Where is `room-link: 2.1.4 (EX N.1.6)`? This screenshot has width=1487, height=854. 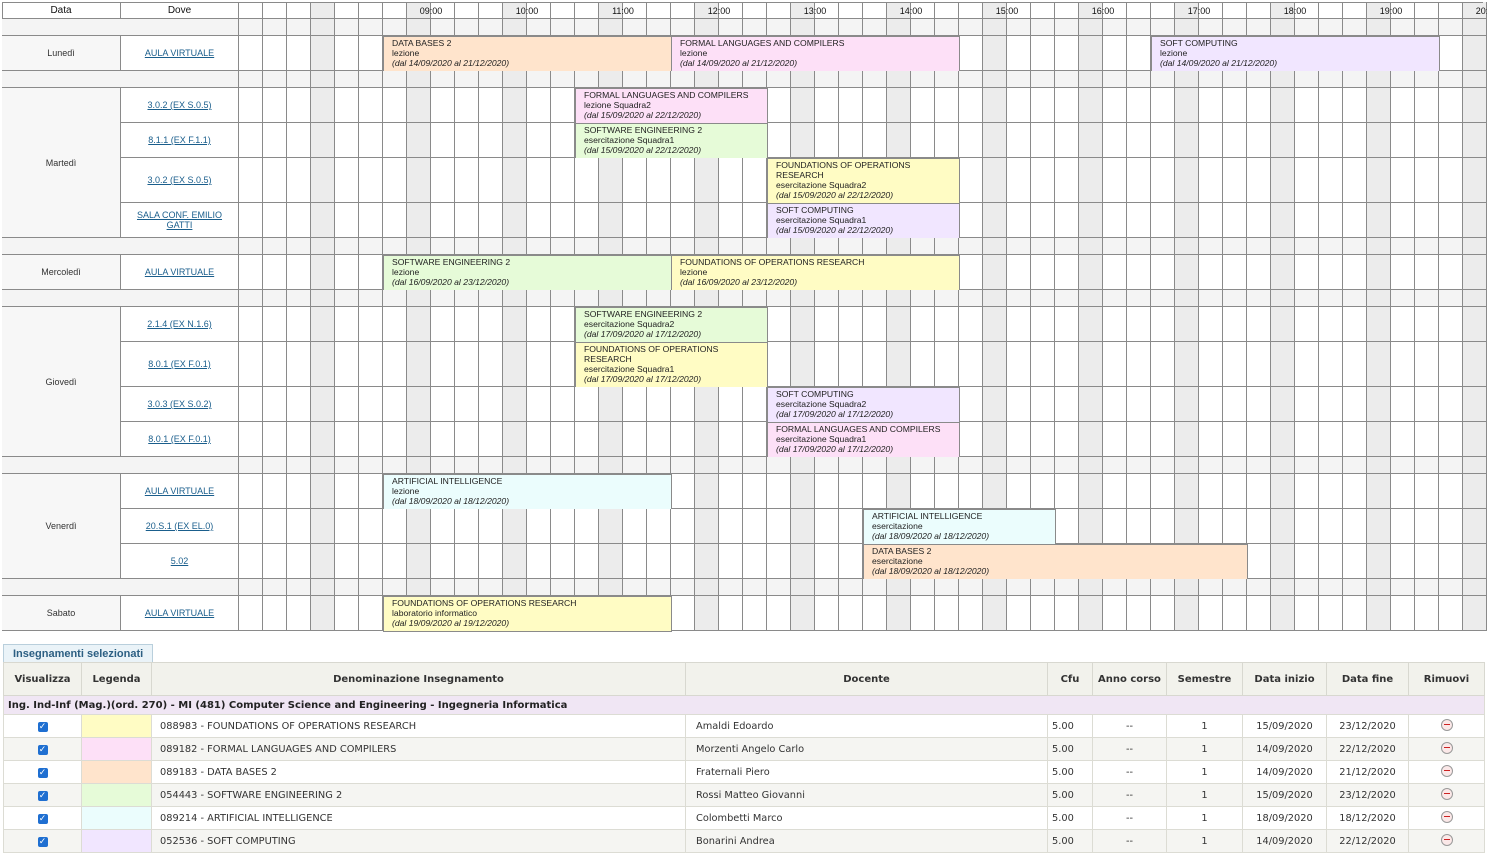
room-link: 2.1.4 (EX N.1.6) is located at coordinates (180, 324).